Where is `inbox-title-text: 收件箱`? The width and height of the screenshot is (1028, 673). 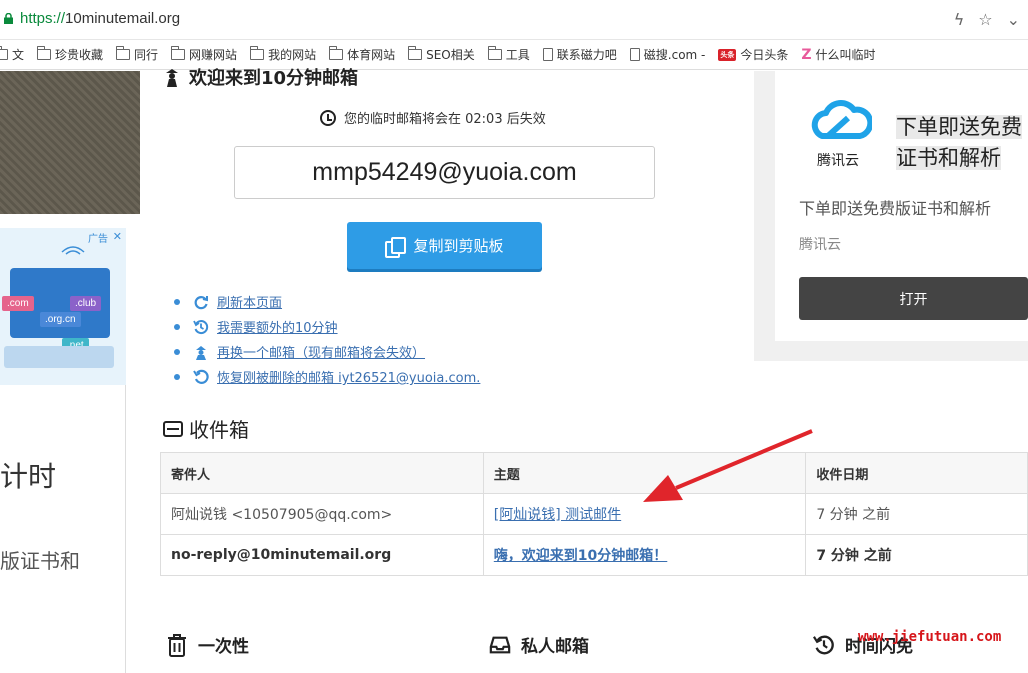 inbox-title-text: 收件箱 is located at coordinates (219, 430).